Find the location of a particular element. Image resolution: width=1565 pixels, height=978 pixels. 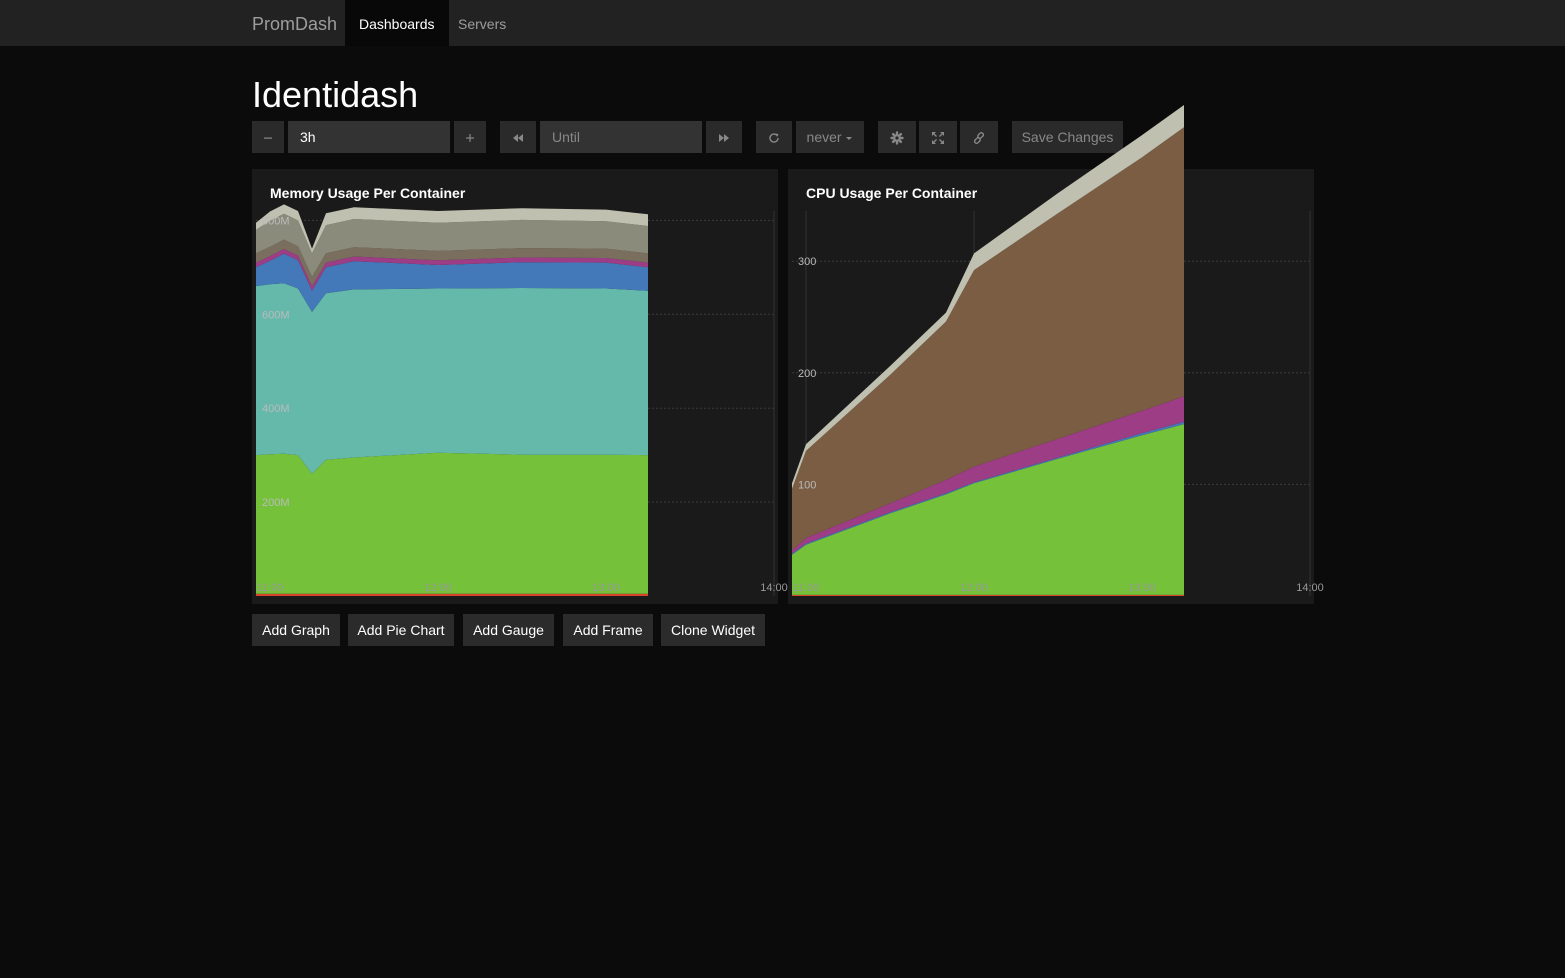

refresh-button is located at coordinates (774, 137).